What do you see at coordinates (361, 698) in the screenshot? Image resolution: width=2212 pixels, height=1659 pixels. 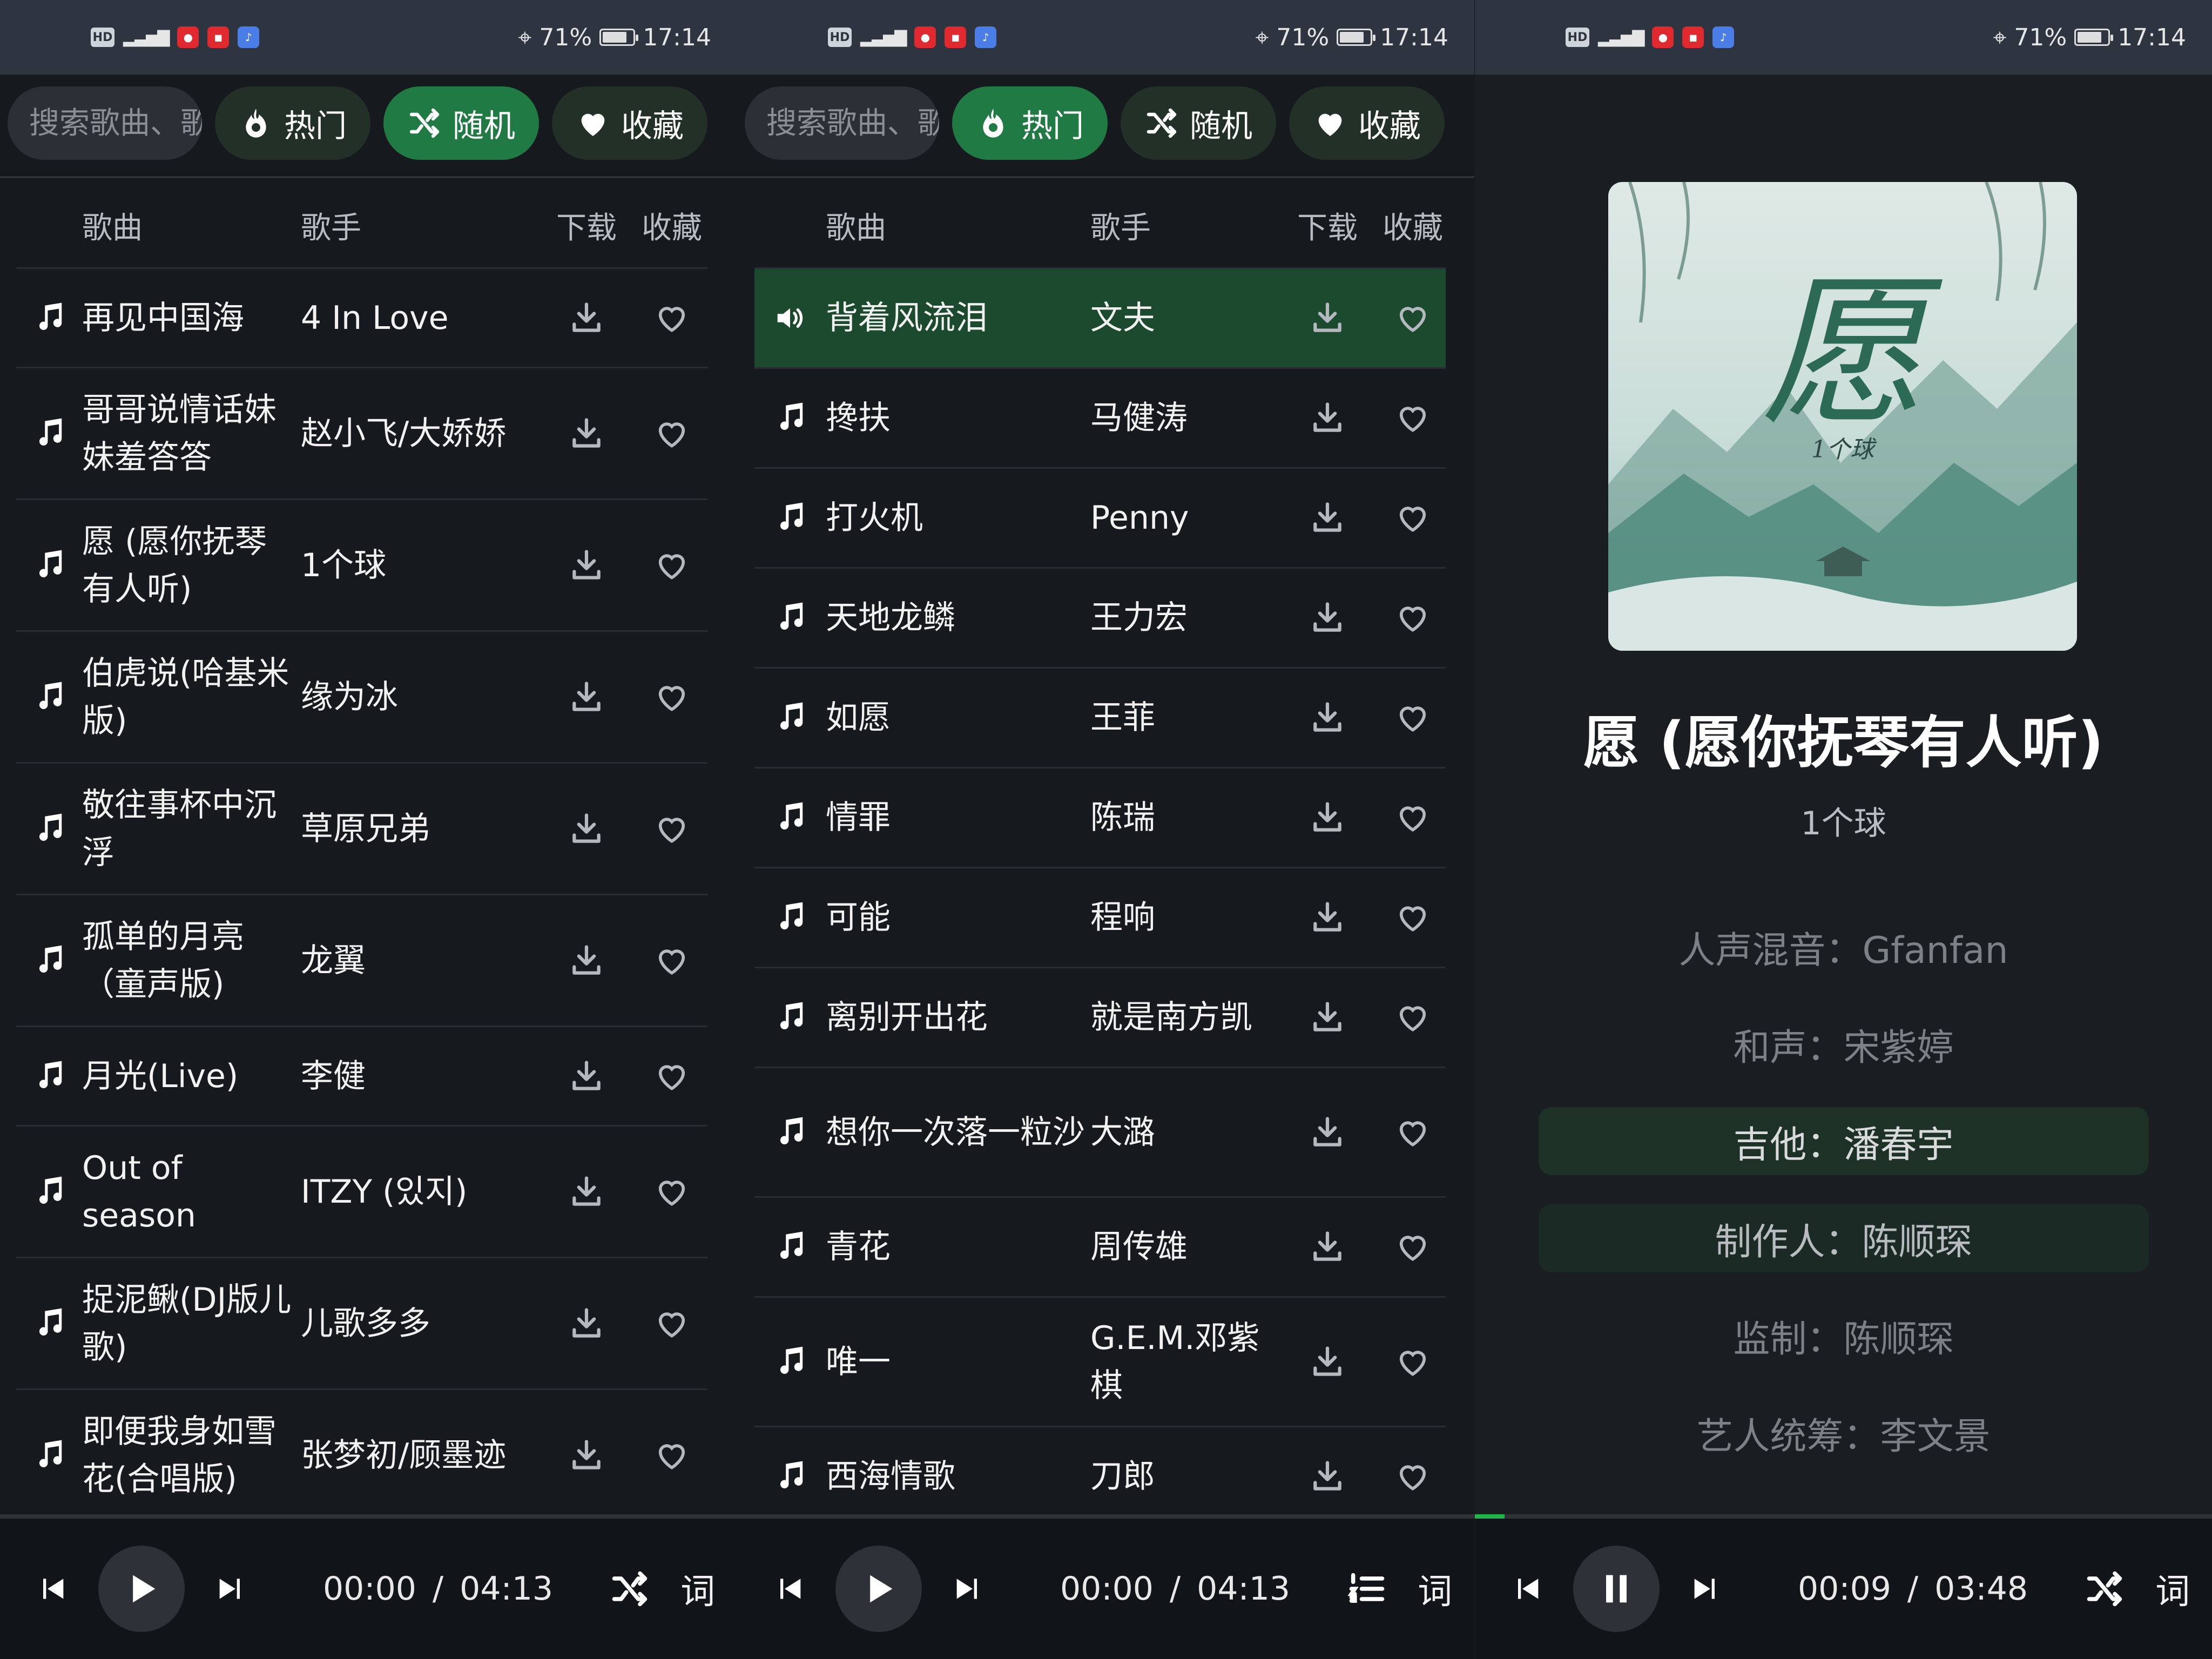 I see `table-row: 伯虎说(哈基米版) 缘为冰` at bounding box center [361, 698].